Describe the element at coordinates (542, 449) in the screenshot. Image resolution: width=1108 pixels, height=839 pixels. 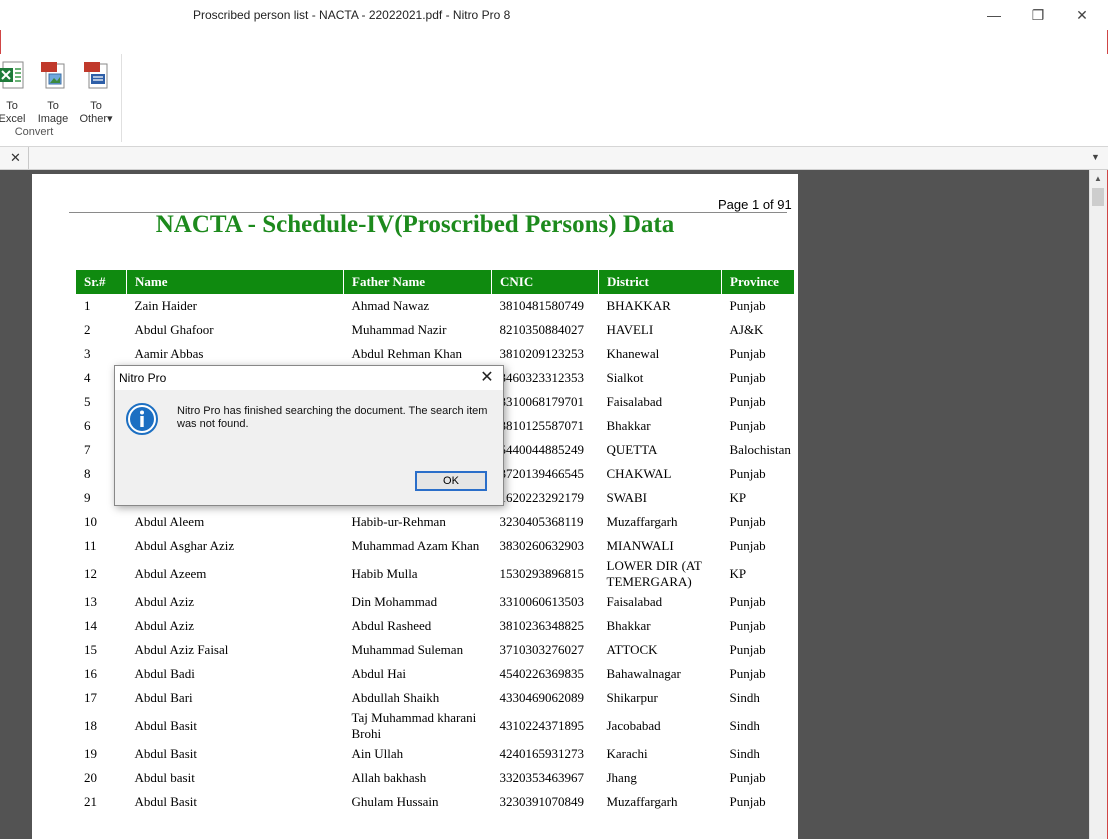
I see `cell-cnic: 5440044885249` at that location.